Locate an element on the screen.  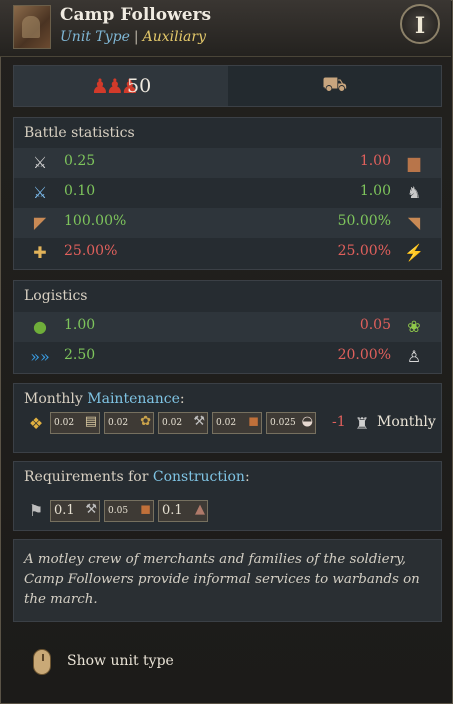
food-icon: ✿ is located at coordinates (145, 421).